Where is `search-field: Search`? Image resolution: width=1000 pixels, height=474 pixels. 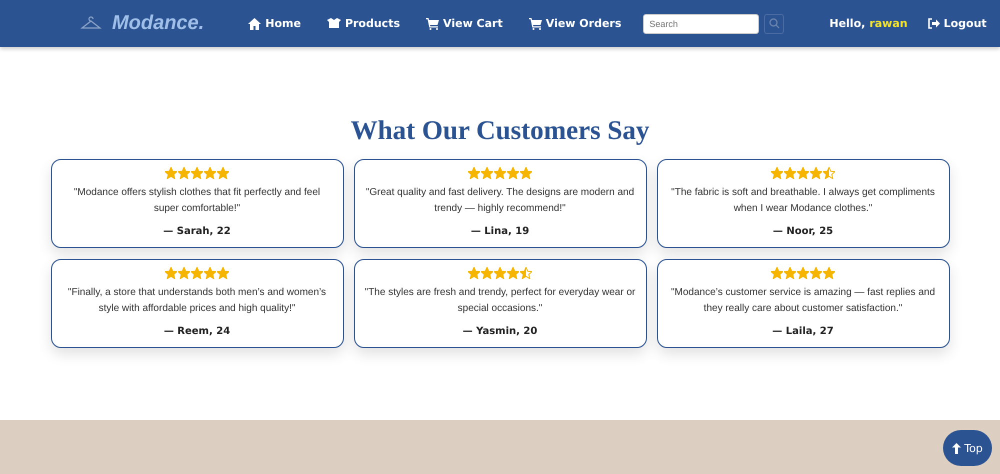 search-field: Search is located at coordinates (701, 24).